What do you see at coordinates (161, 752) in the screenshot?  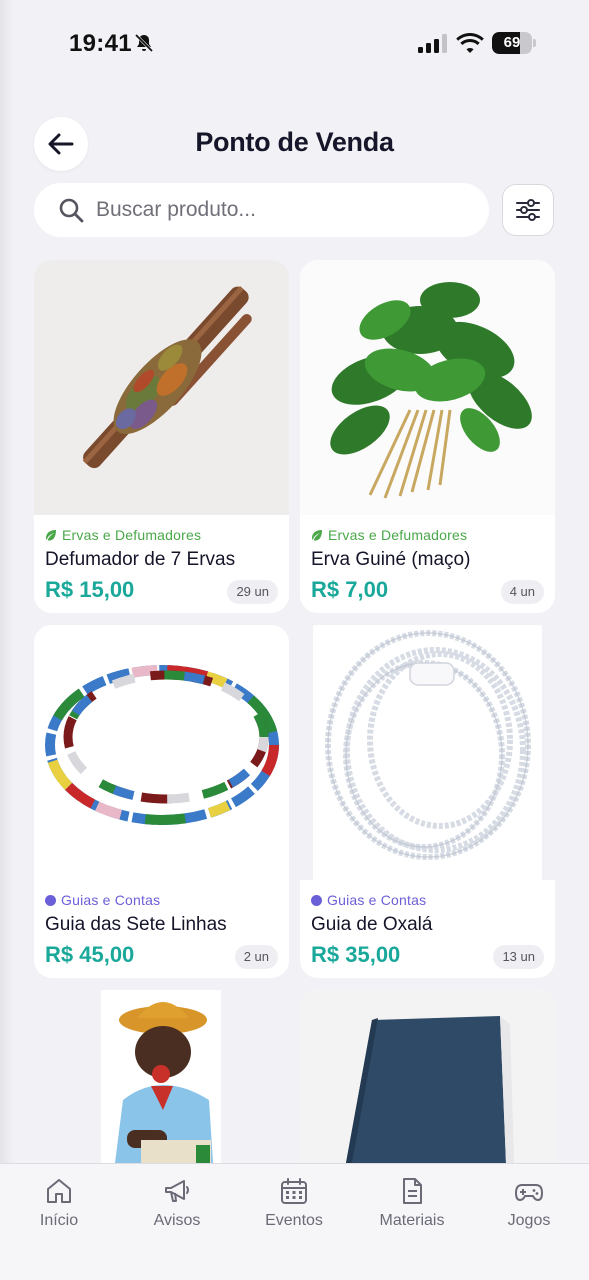 I see `product-image-guia-sete-linhas` at bounding box center [161, 752].